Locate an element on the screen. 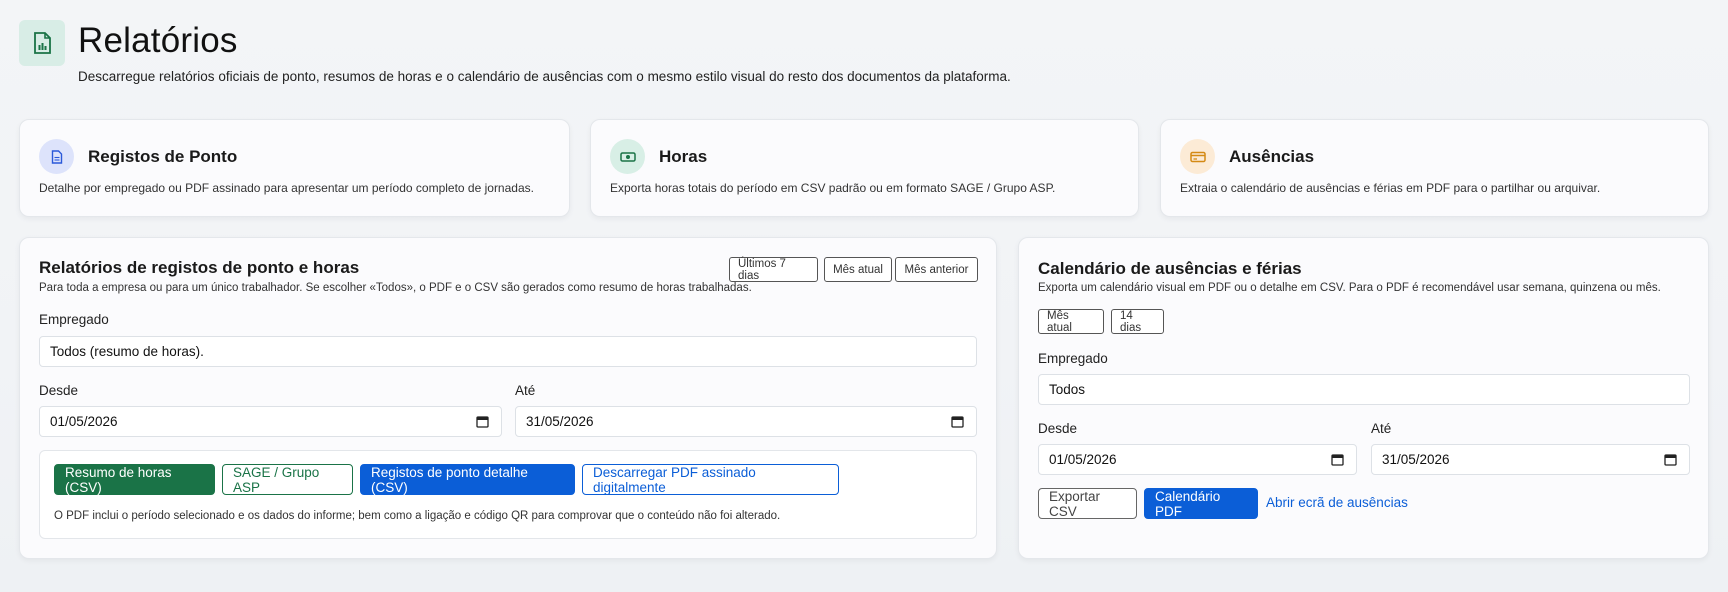  employee-select: Todos (resumo de horas). is located at coordinates (508, 351).